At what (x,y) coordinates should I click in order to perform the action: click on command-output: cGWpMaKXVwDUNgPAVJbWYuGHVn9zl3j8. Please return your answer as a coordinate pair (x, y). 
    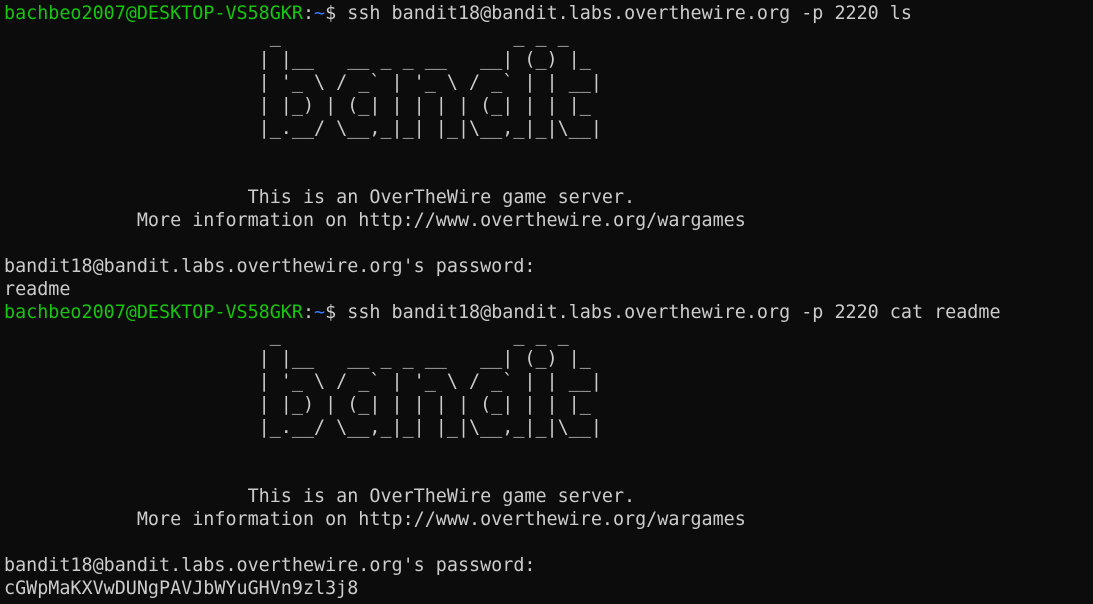
    Looking at the image, I should click on (181, 588).